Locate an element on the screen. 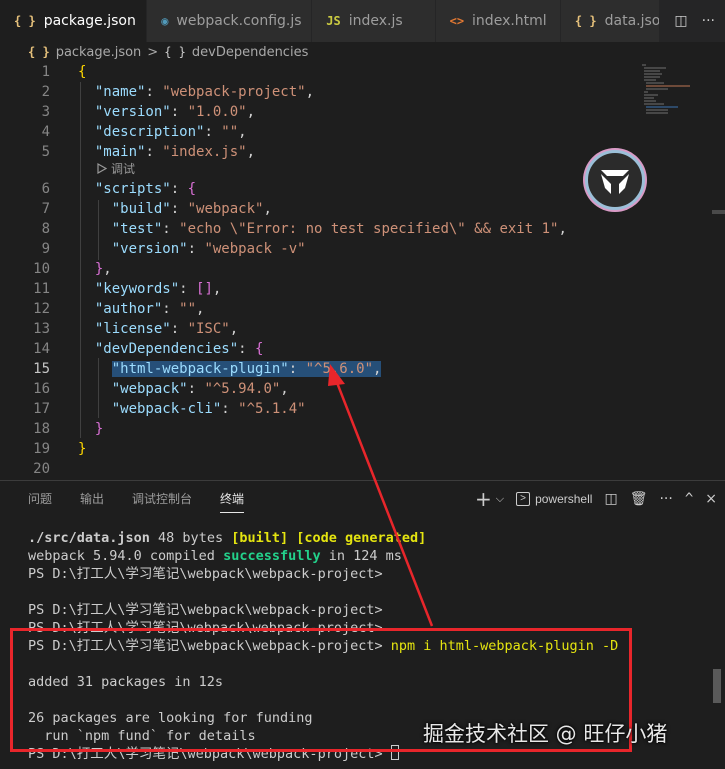 The width and height of the screenshot is (725, 769). code-line: 12 "author": "", is located at coordinates (320, 309).